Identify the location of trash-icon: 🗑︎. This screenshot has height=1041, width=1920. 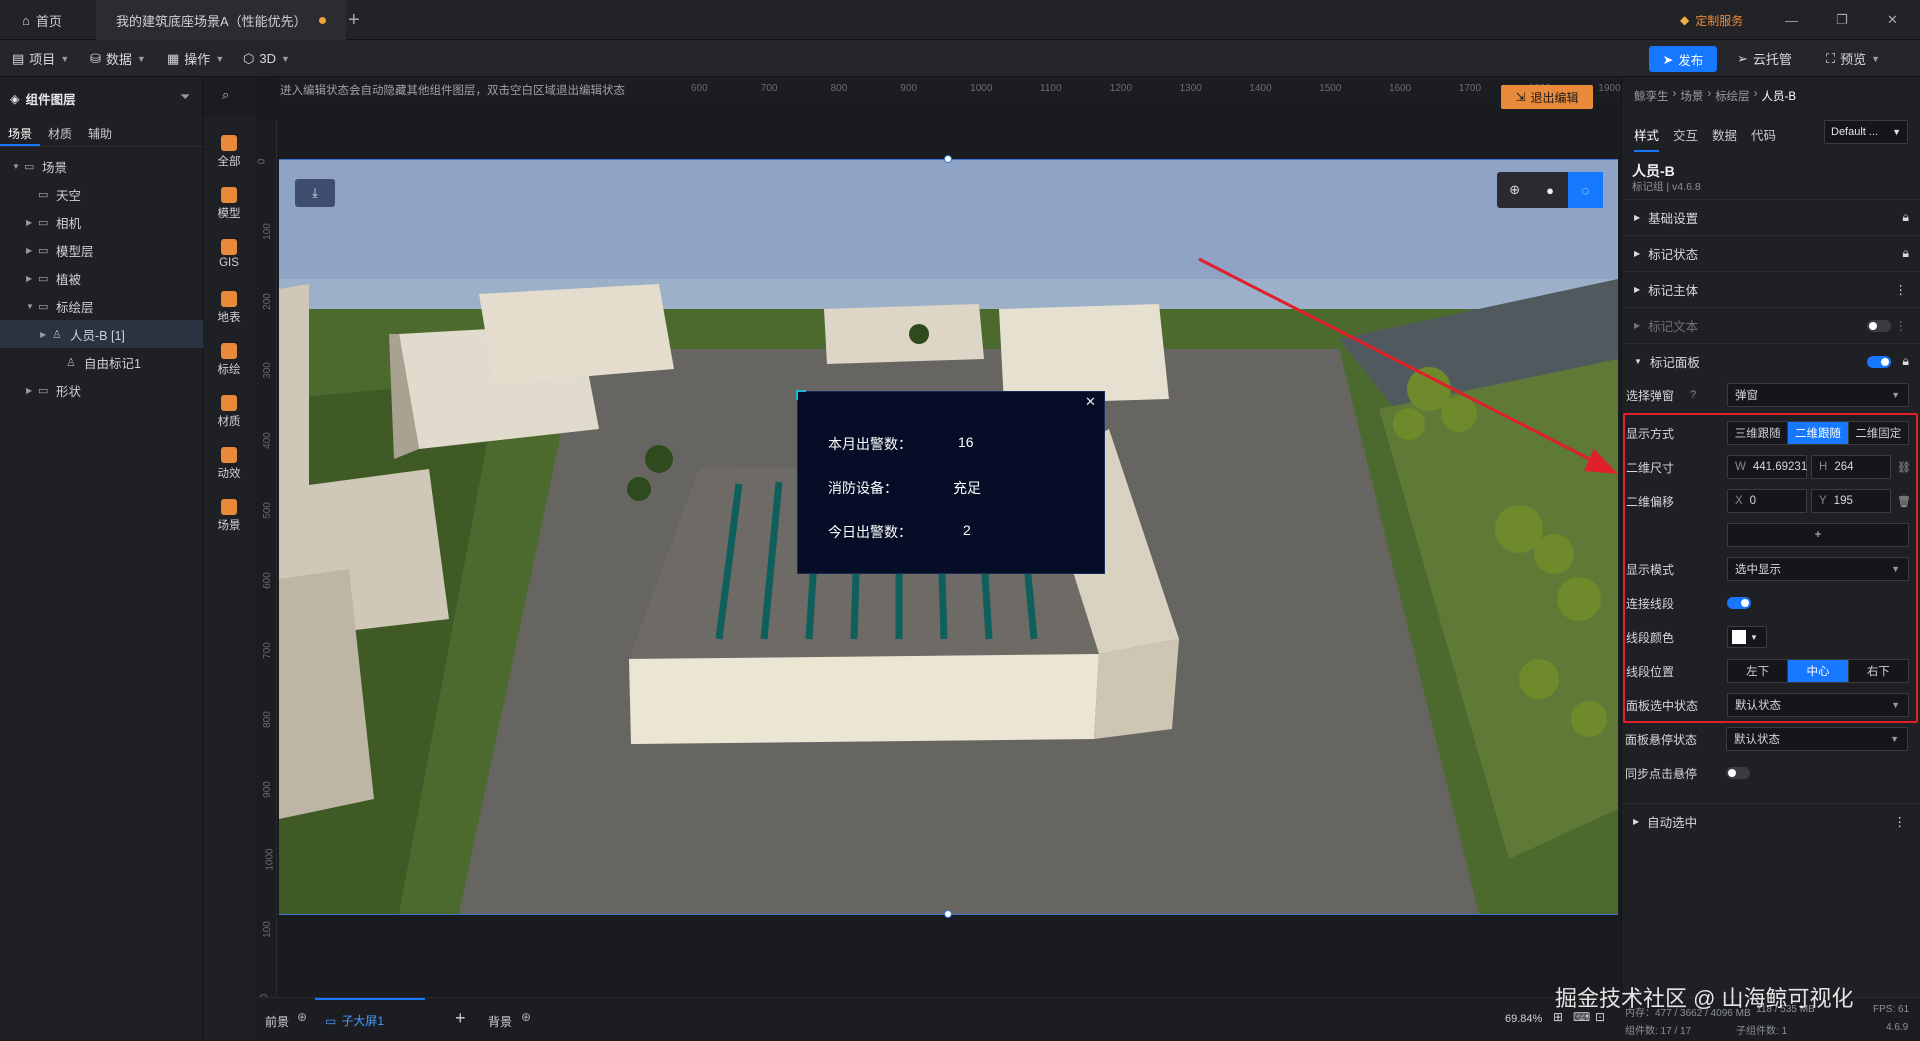
(1904, 501).